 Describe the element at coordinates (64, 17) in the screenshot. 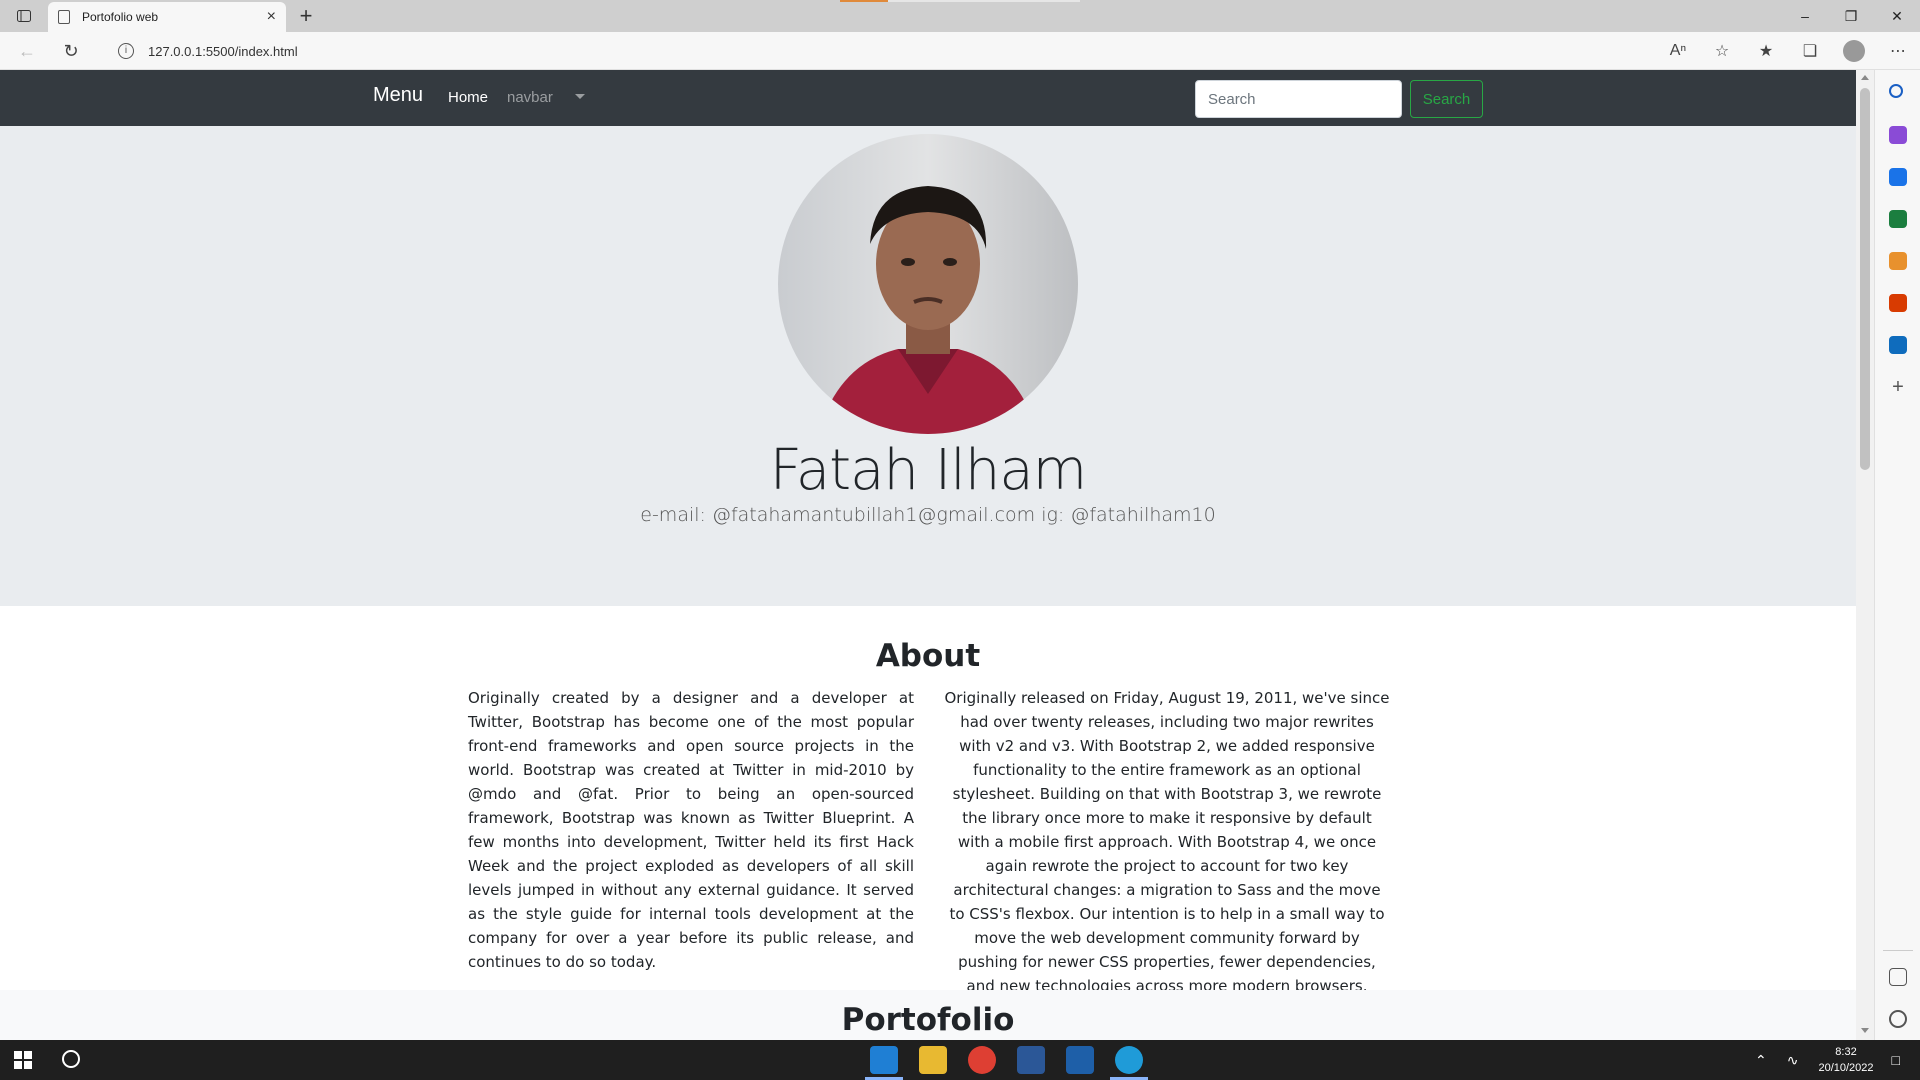

I see `page-icon` at that location.